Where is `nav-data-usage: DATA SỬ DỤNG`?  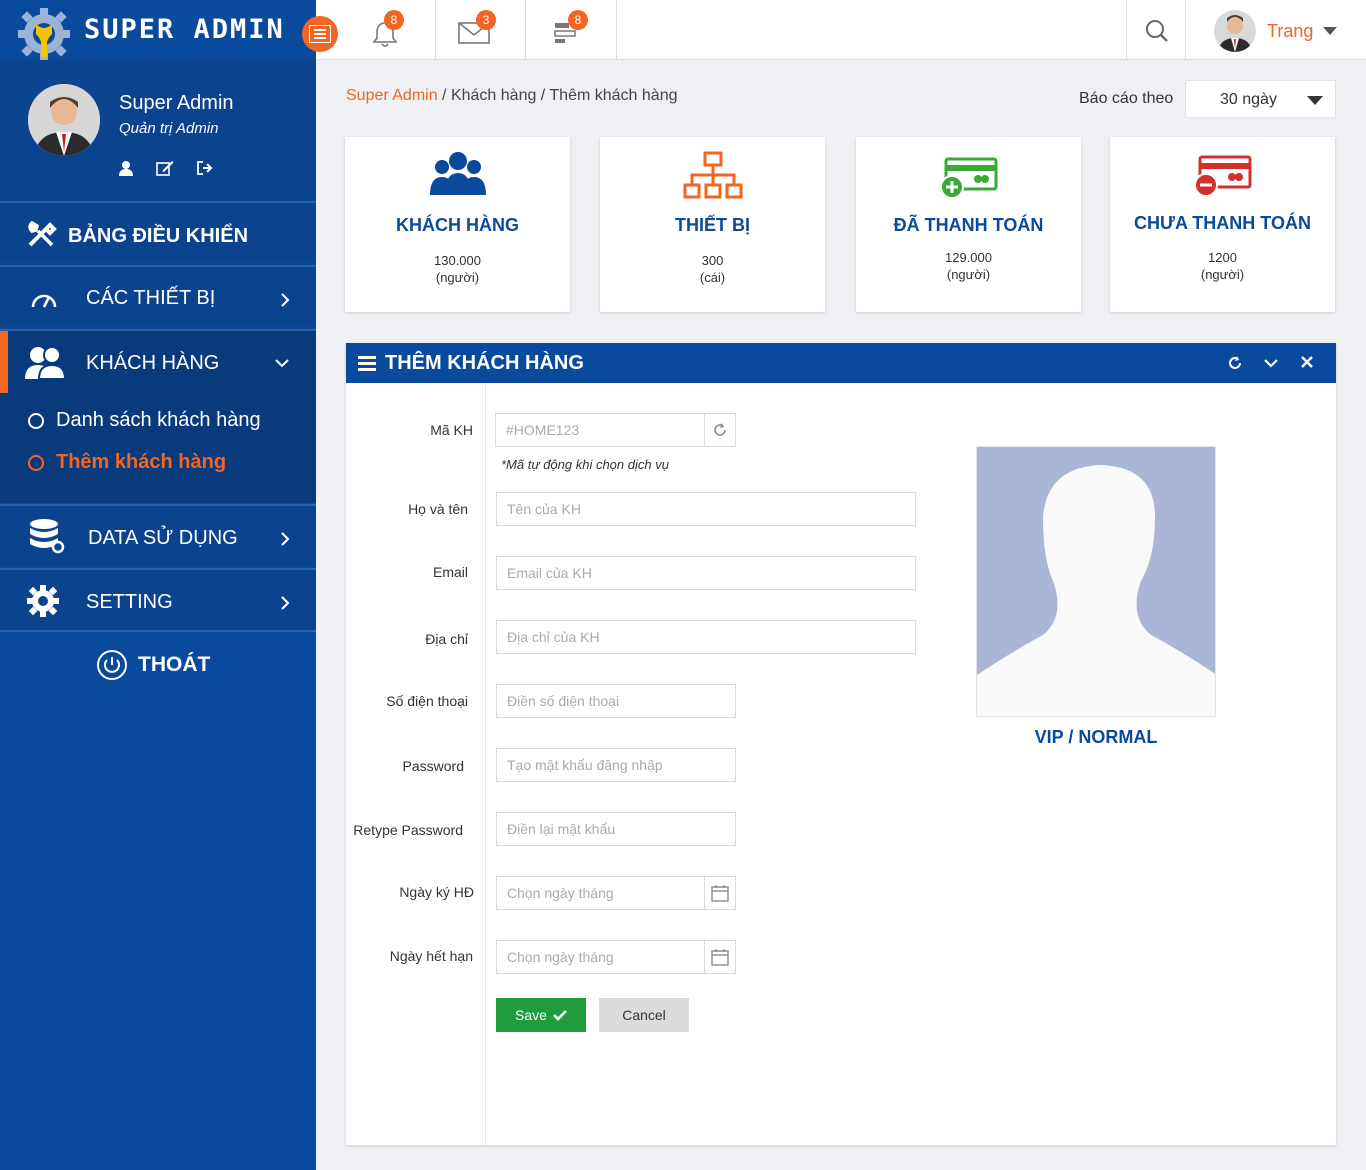 nav-data-usage: DATA SỬ DỤNG is located at coordinates (158, 535).